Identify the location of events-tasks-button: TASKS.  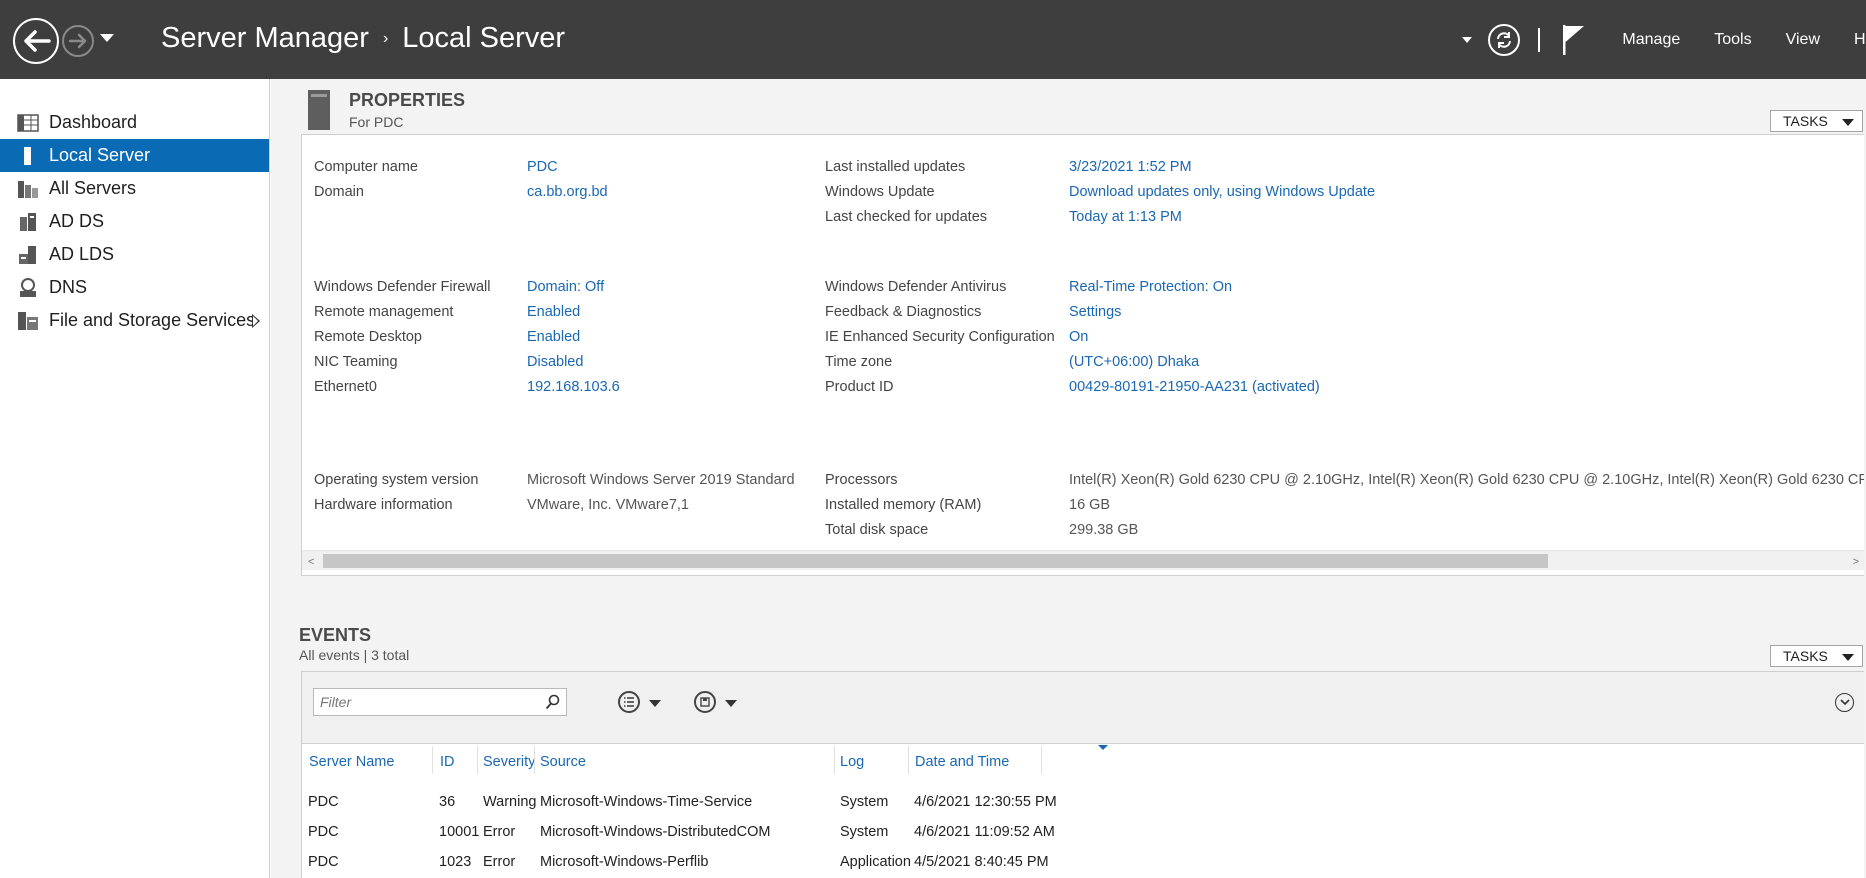
(1816, 656).